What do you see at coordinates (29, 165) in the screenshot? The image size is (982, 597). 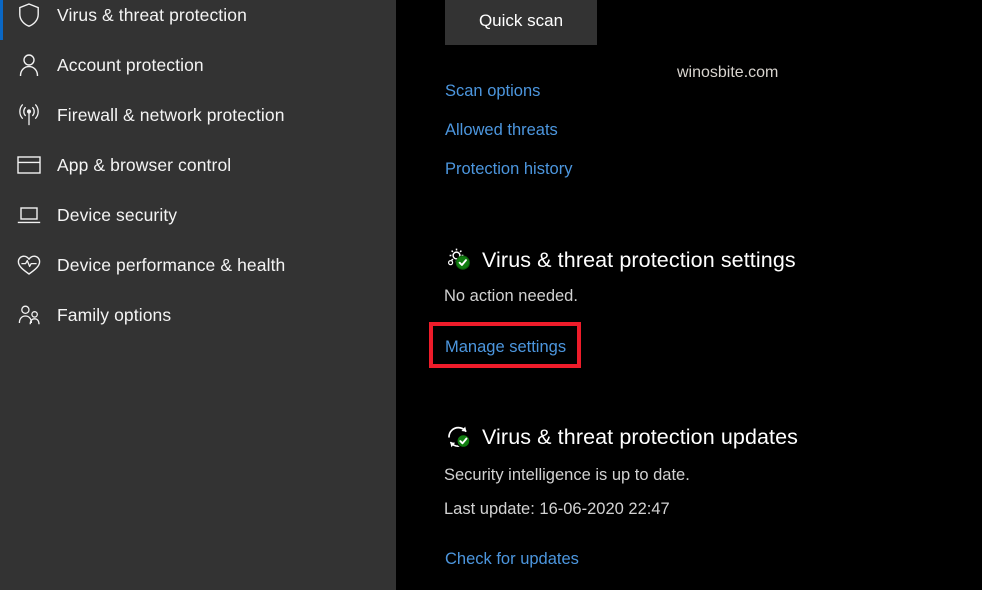 I see `browser-window-icon` at bounding box center [29, 165].